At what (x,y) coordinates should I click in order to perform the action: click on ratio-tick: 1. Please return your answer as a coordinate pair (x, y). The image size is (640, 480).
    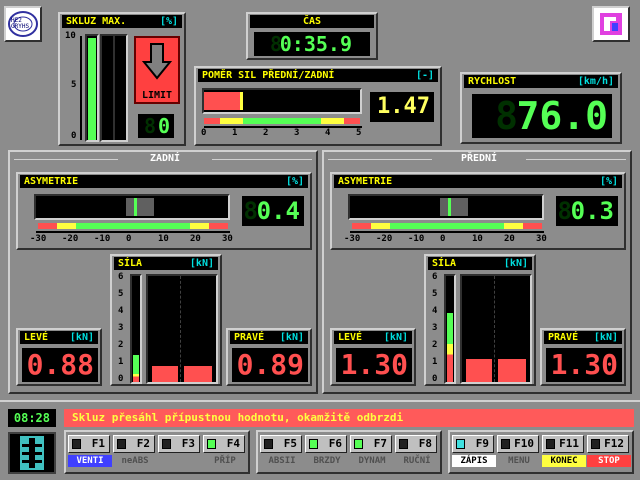
    Looking at the image, I should click on (235, 133).